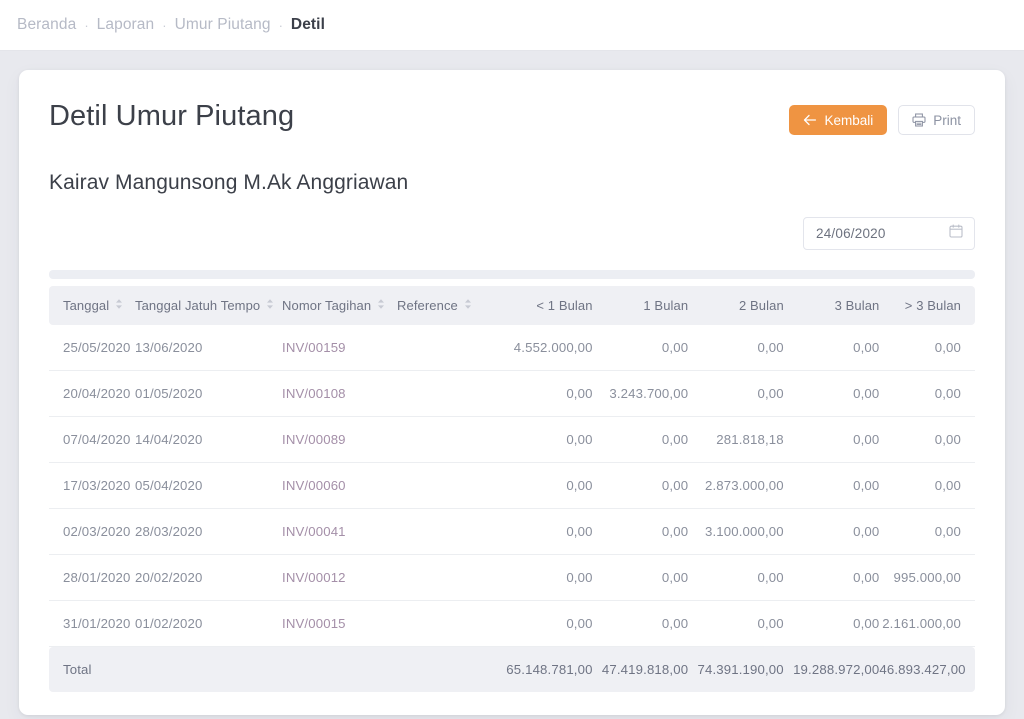 This screenshot has height=719, width=1024. Describe the element at coordinates (92, 439) in the screenshot. I see `cell-tanggal: 07/04/2020` at that location.